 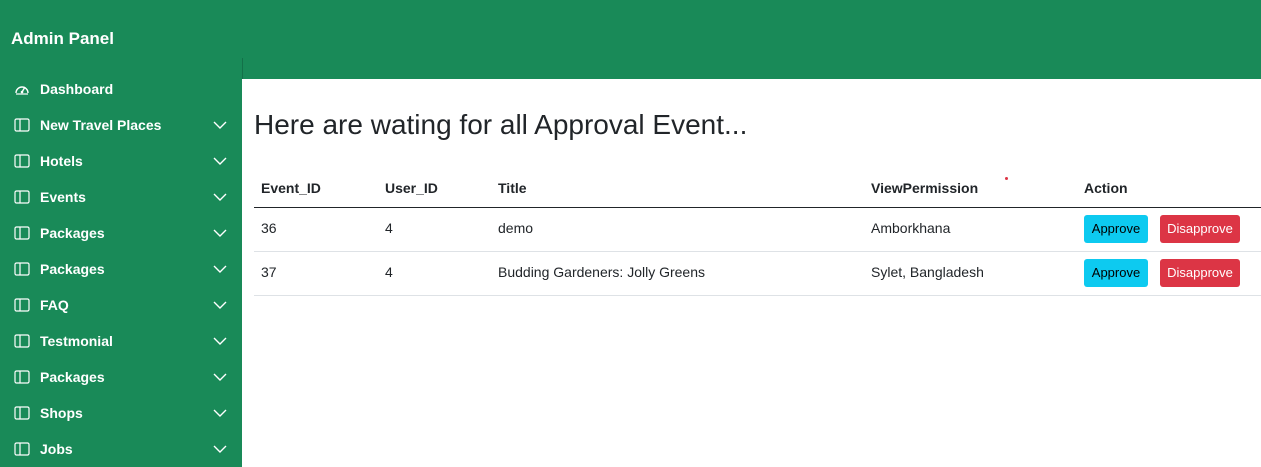 What do you see at coordinates (121, 377) in the screenshot?
I see `sidebar-item-packages-3: Packages` at bounding box center [121, 377].